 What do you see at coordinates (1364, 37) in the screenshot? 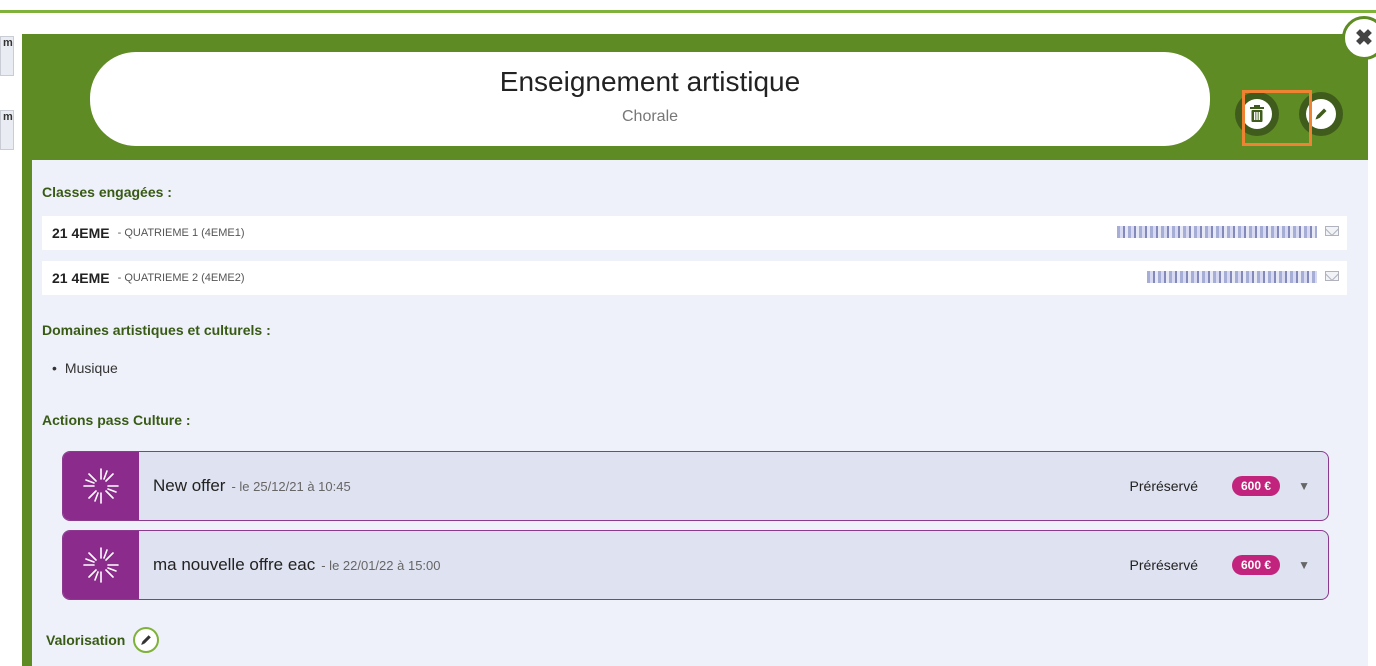
I see `close-icon: ✖` at bounding box center [1364, 37].